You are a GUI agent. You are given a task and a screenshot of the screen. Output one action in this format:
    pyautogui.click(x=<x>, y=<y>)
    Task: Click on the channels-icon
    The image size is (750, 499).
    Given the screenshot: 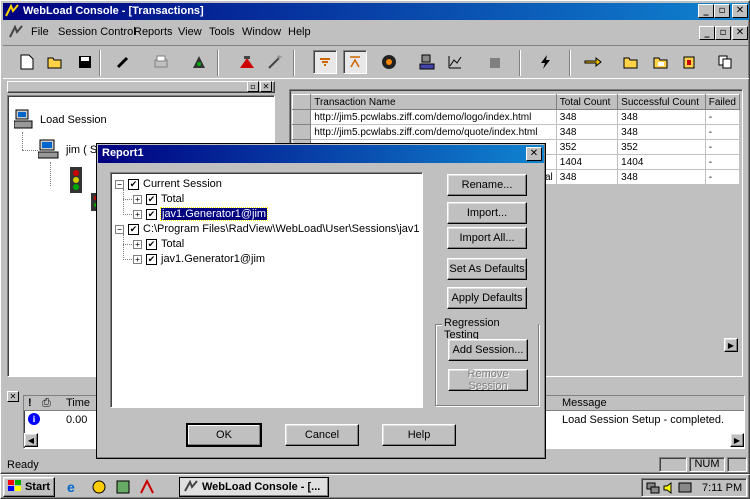 What is the action you would take?
    pyautogui.click(x=147, y=486)
    